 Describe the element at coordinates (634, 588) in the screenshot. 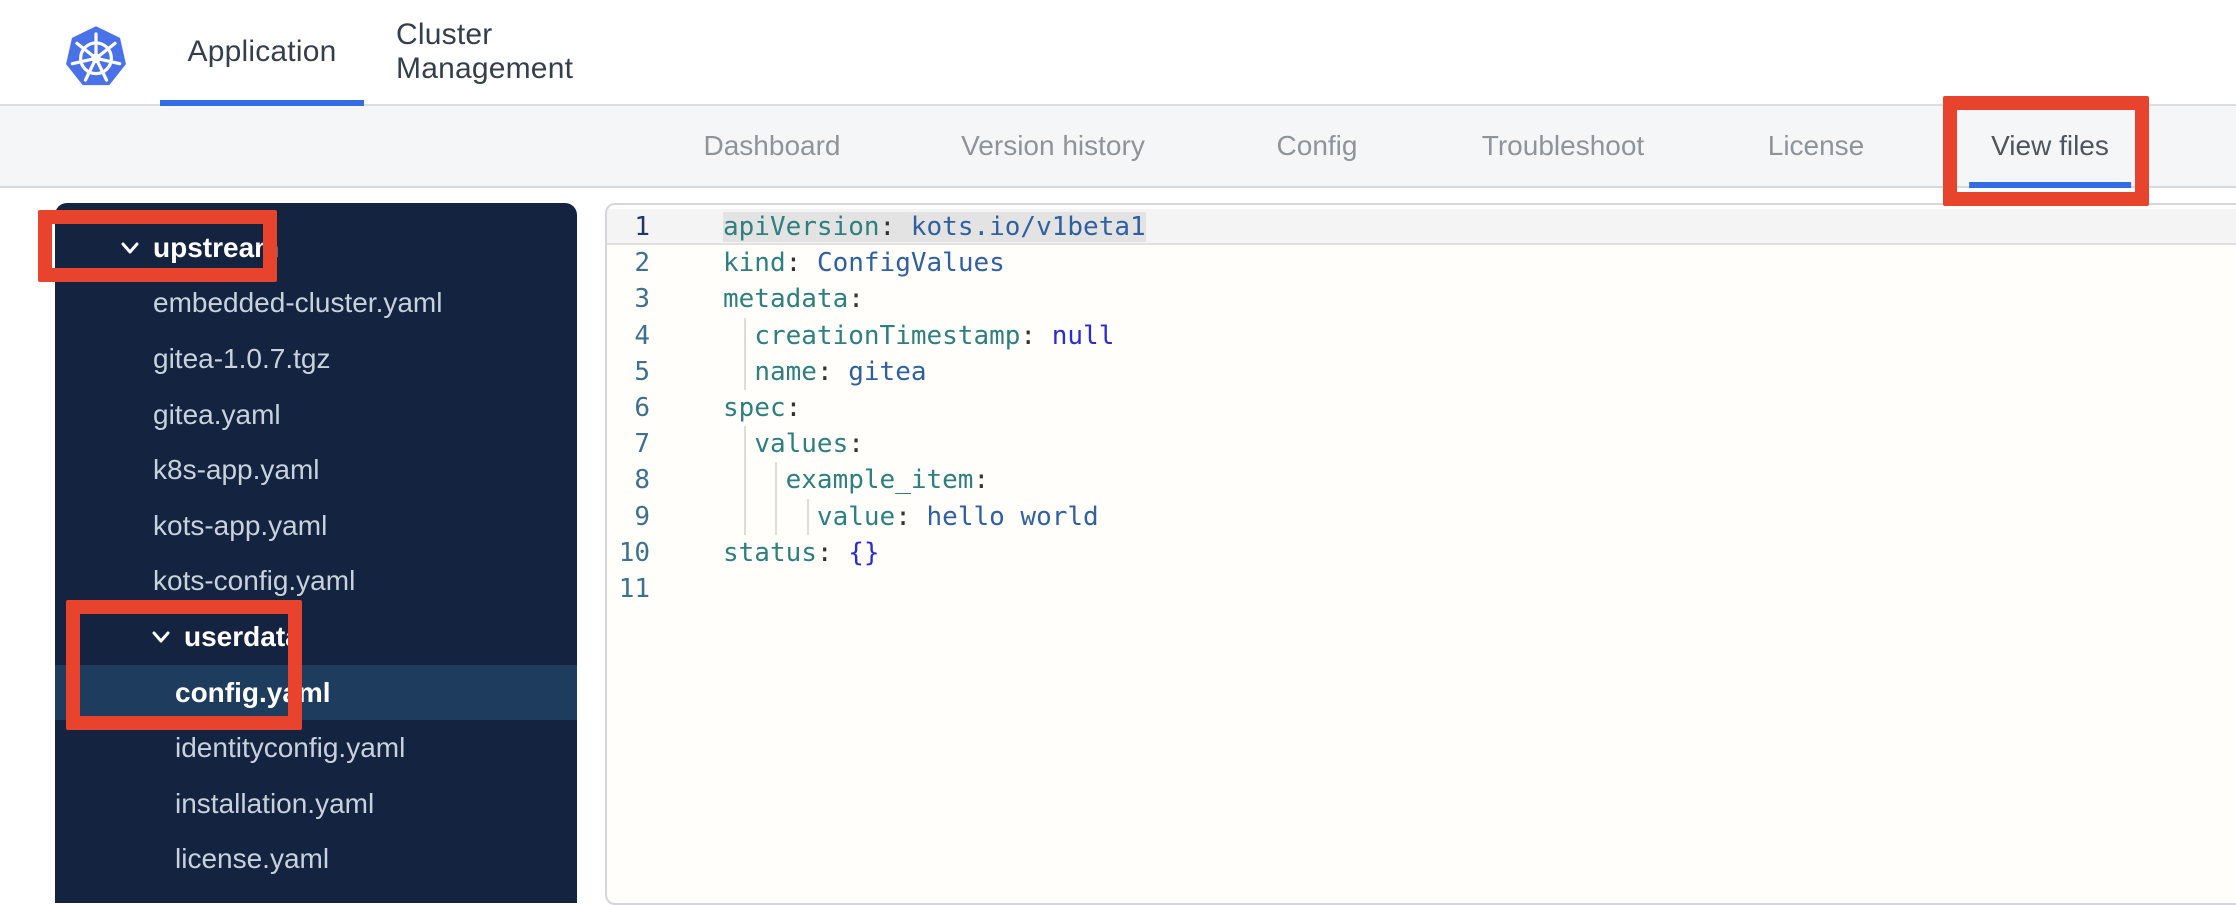

I see `line-number: 11` at that location.